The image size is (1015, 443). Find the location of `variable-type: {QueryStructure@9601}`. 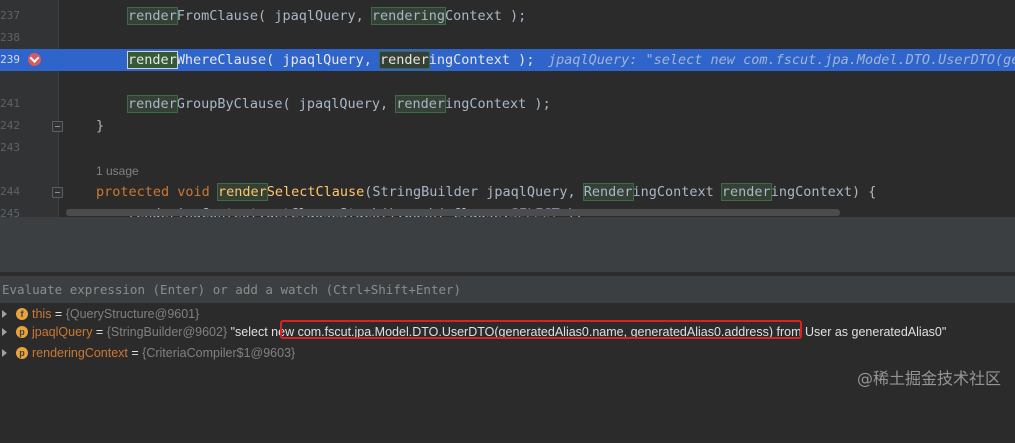

variable-type: {QueryStructure@9601} is located at coordinates (132, 314).